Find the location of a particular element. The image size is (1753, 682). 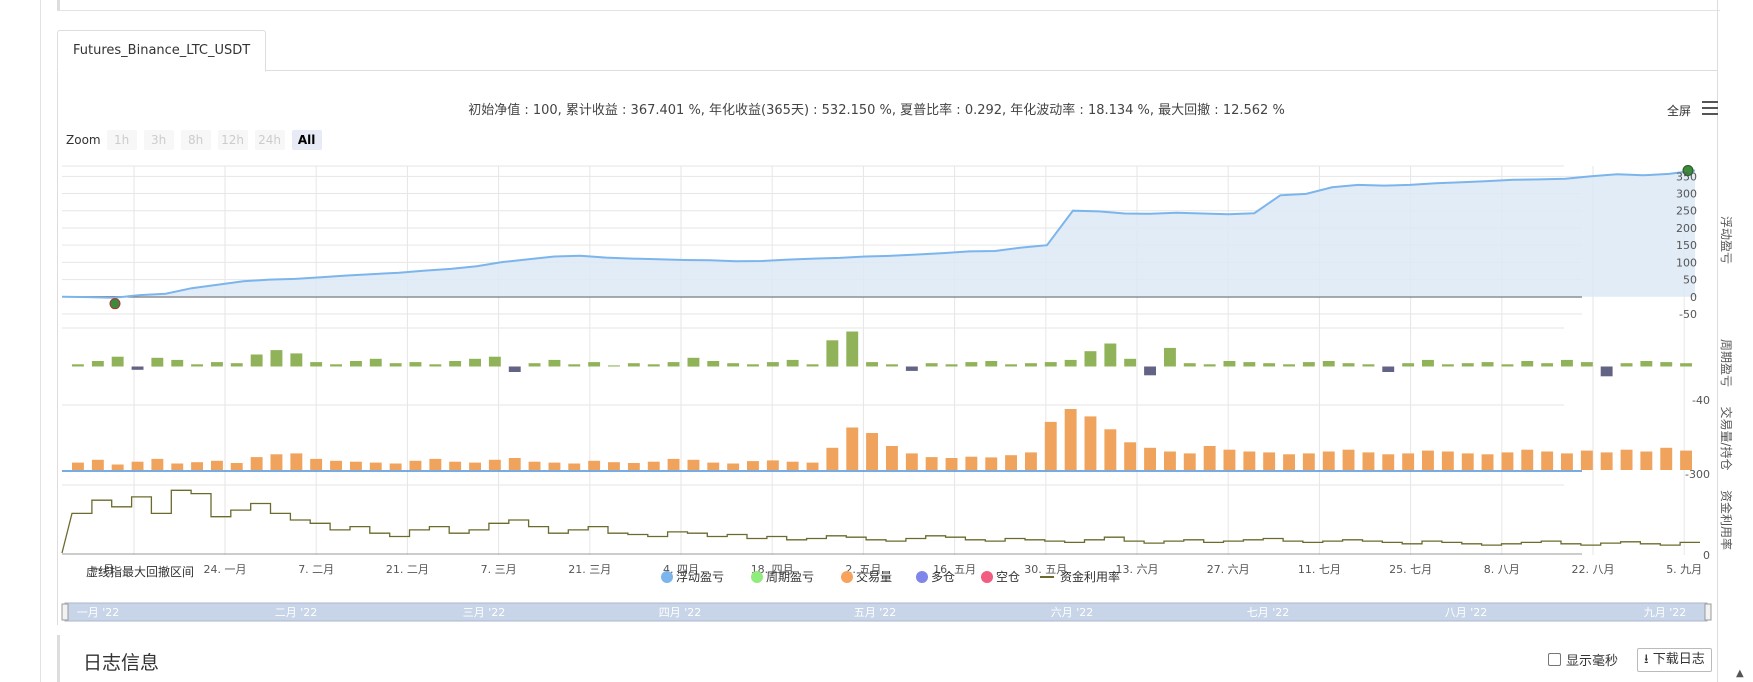

navigator-label: 六月 '22 is located at coordinates (1072, 612).